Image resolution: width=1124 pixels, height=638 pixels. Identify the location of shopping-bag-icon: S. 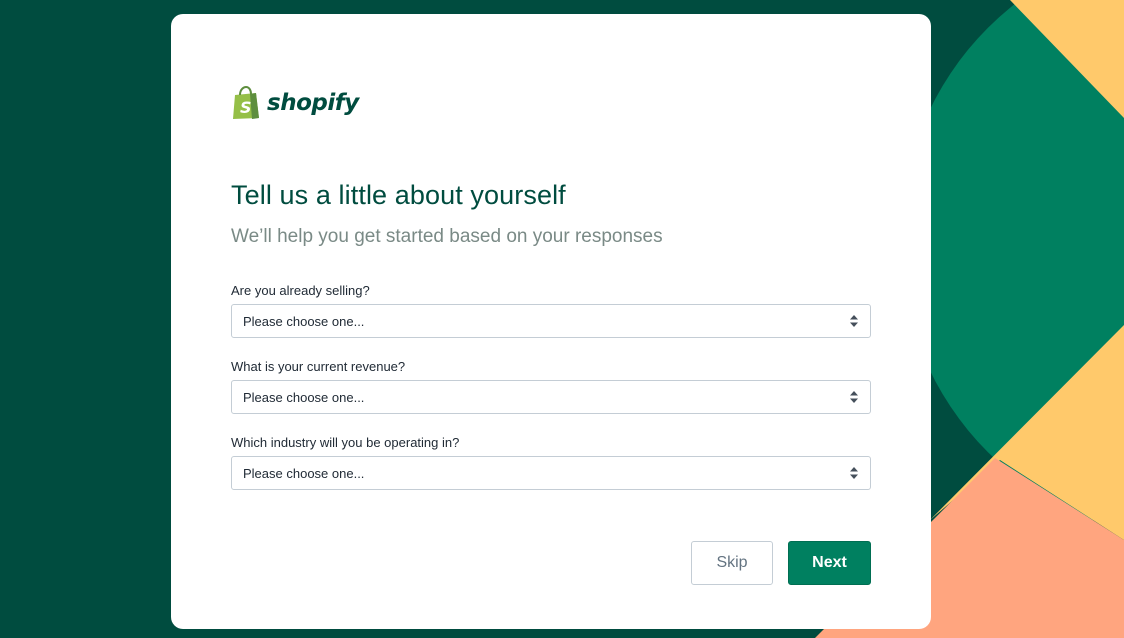
(246, 102).